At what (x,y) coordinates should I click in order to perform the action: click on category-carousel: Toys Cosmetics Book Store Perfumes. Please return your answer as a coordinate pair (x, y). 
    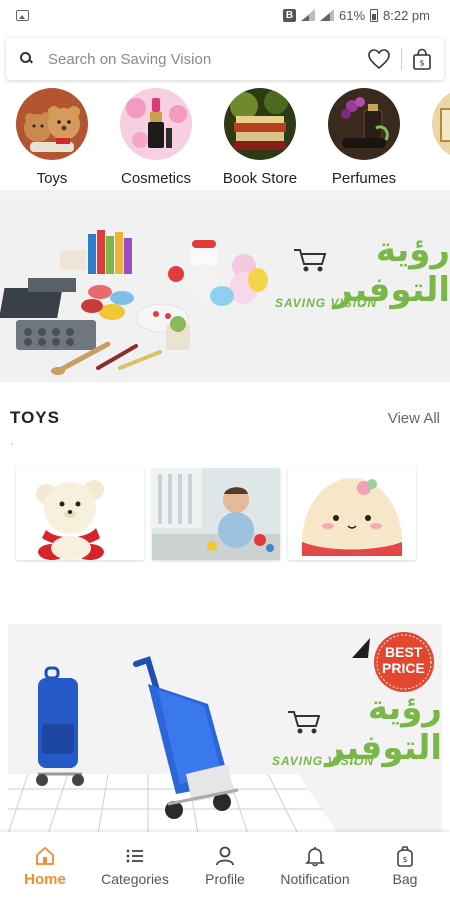
    Looking at the image, I should click on (225, 135).